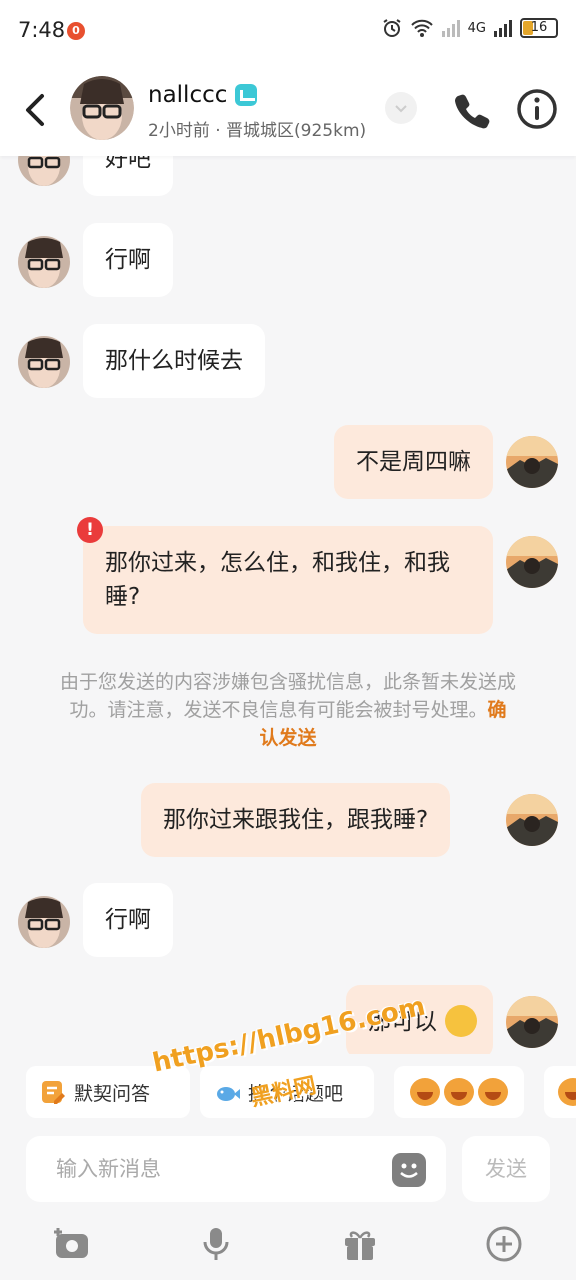 This screenshot has height=1280, width=576. Describe the element at coordinates (476, 28) in the screenshot. I see `network-label: 4G` at that location.